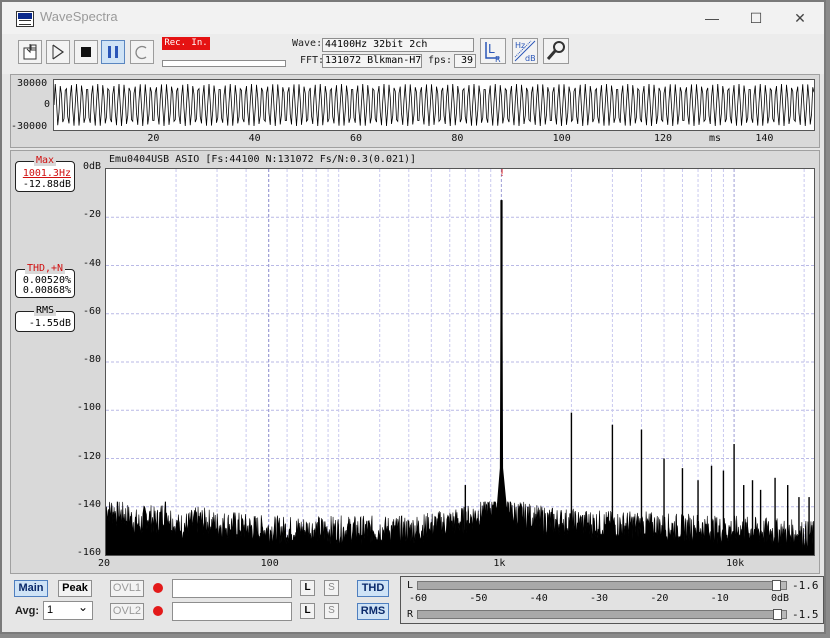 The width and height of the screenshot is (830, 638). I want to click on pause-icon, so click(113, 52).